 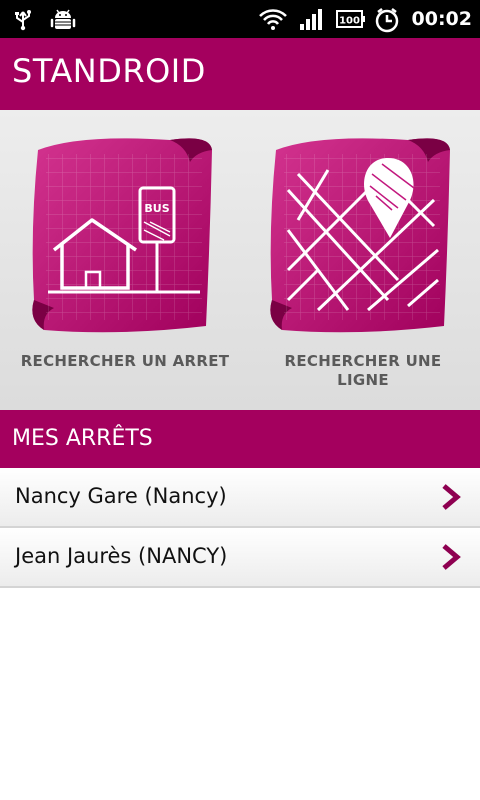 I want to click on my-stops-title: MES ARRÊTS, so click(x=82, y=438).